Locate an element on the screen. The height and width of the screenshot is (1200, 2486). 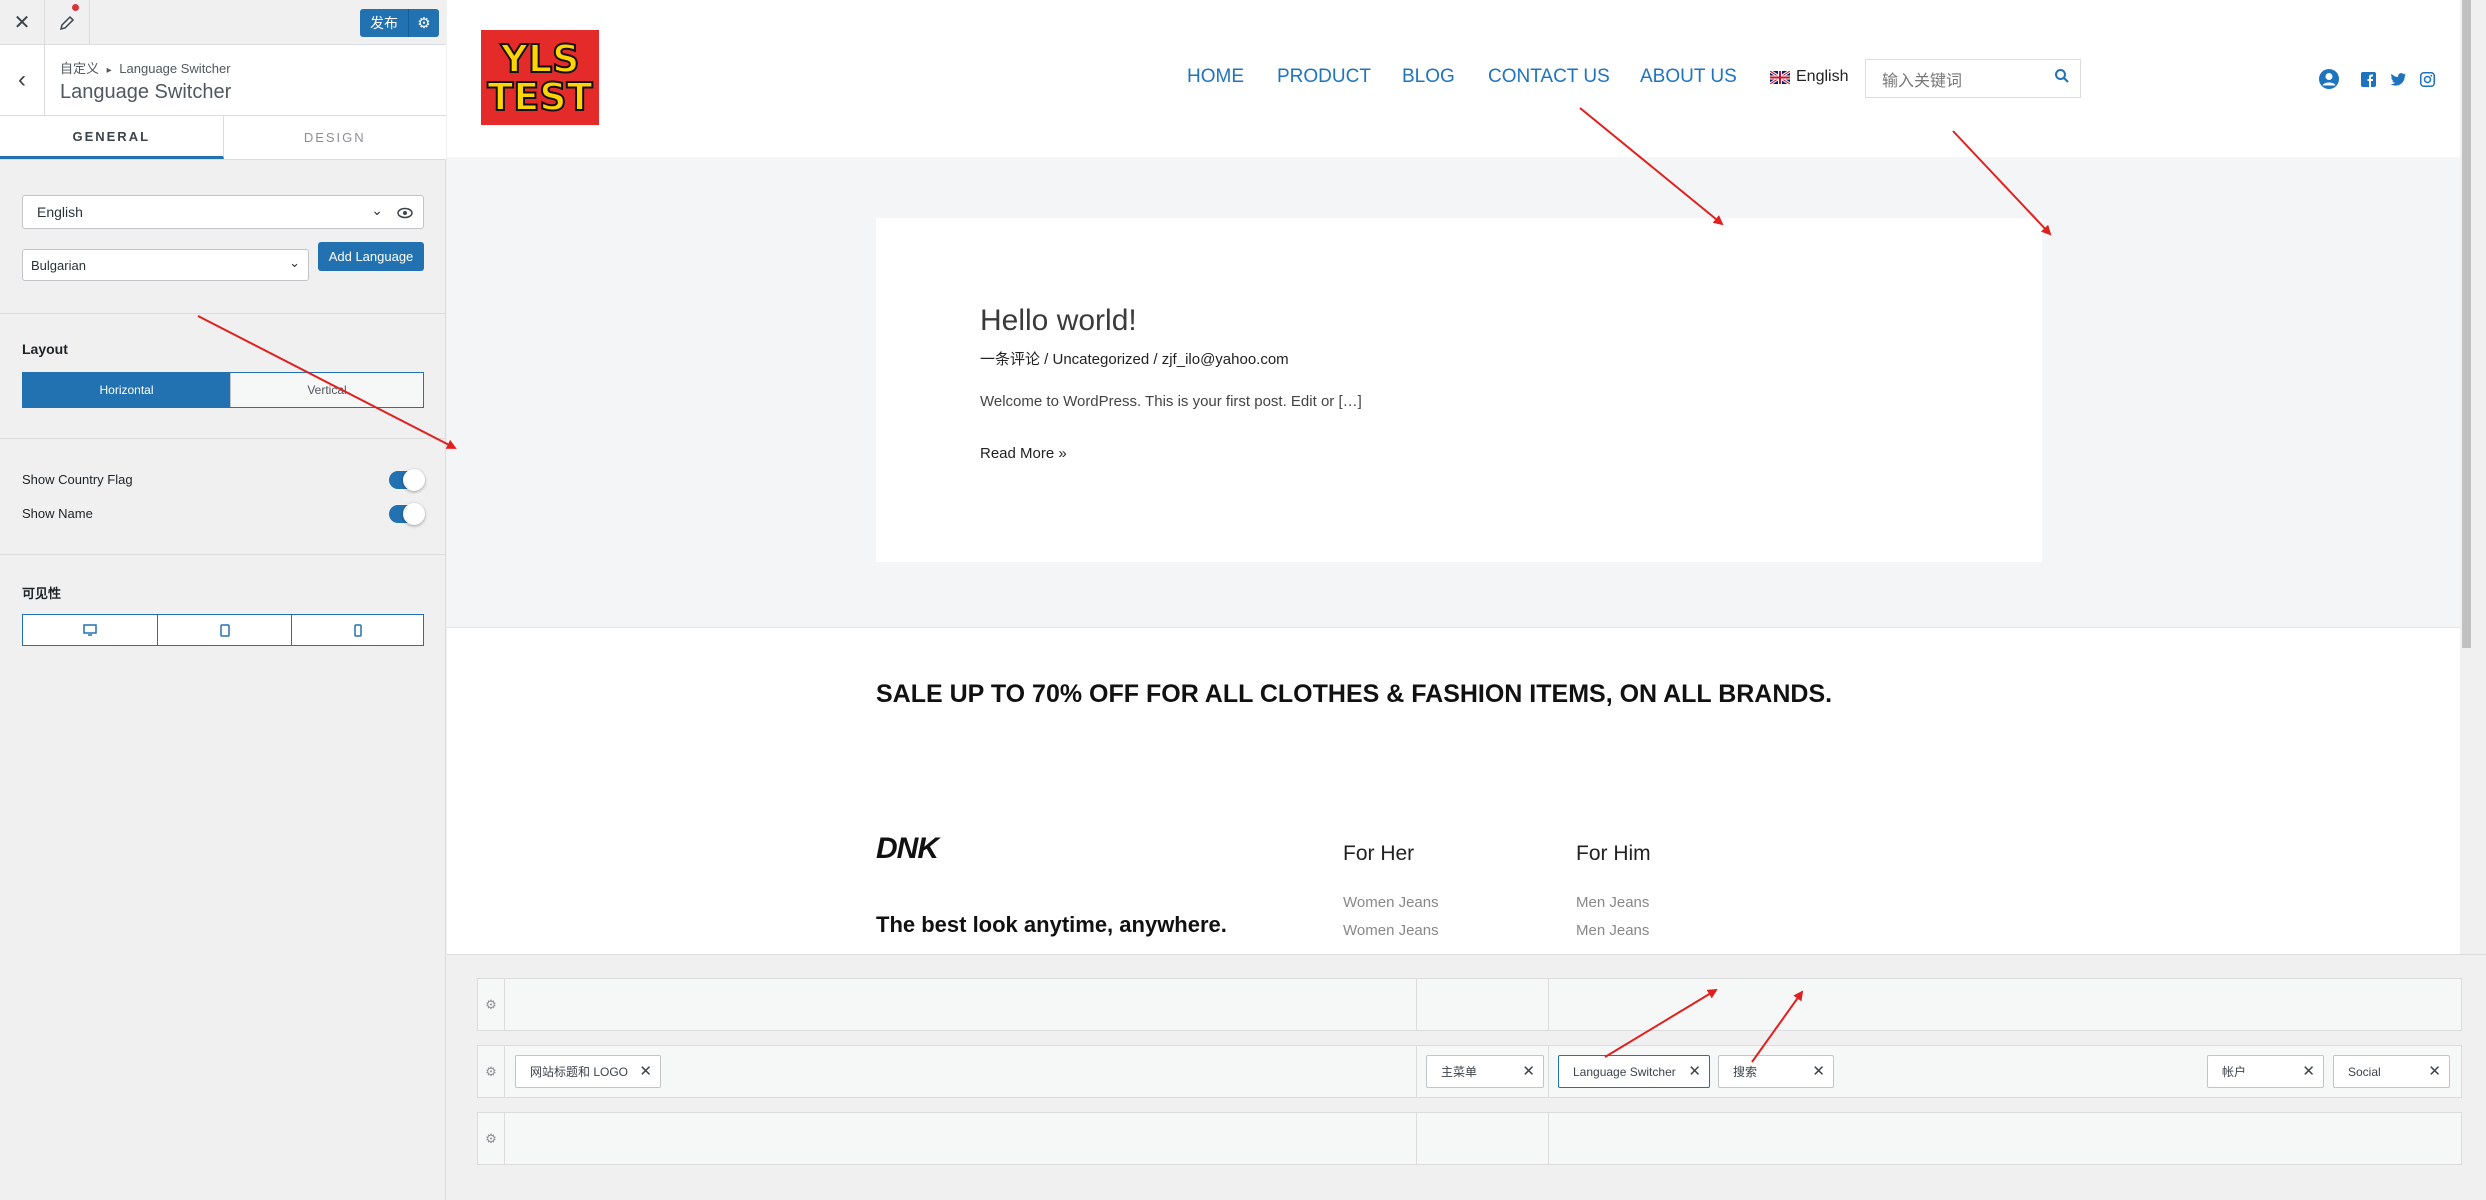
visibility-mobile-button is located at coordinates (357, 630).